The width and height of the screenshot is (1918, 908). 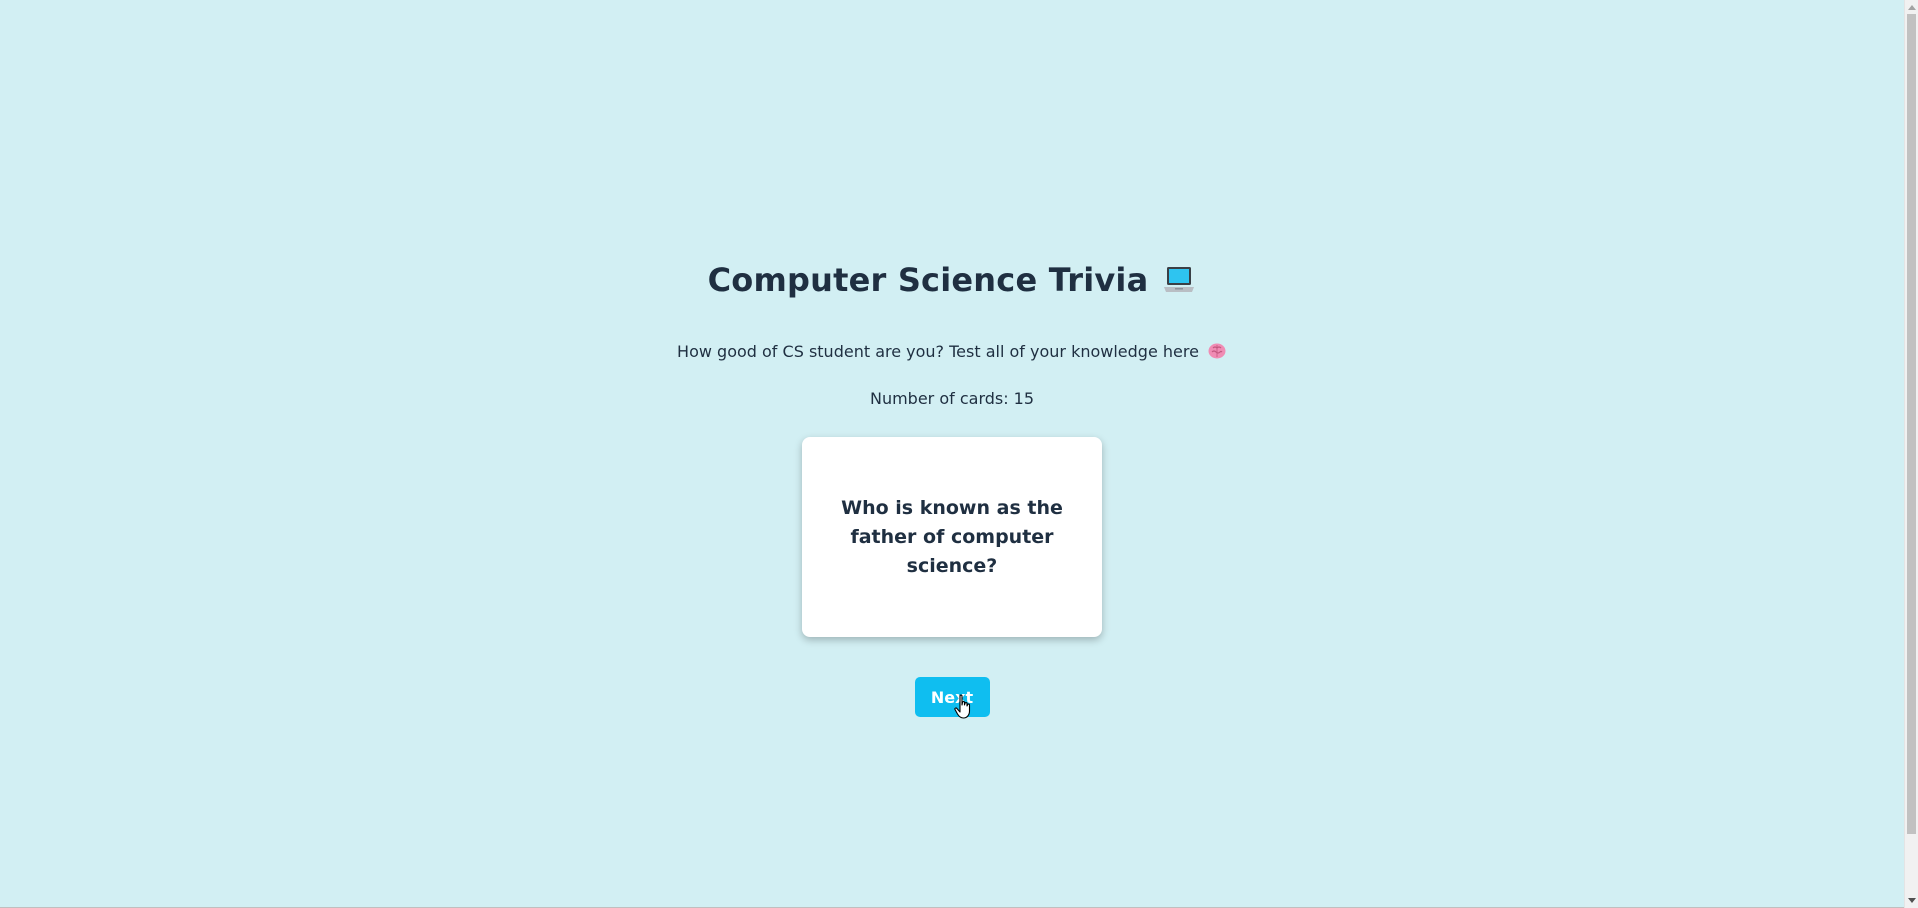 I want to click on title-row: Computer Science Trivia, so click(x=952, y=280).